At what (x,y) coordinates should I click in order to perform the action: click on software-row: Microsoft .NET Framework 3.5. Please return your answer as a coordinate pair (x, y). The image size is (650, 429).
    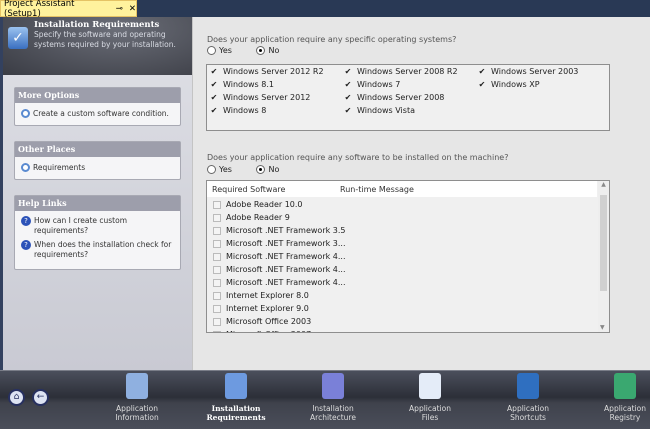
    Looking at the image, I should click on (279, 230).